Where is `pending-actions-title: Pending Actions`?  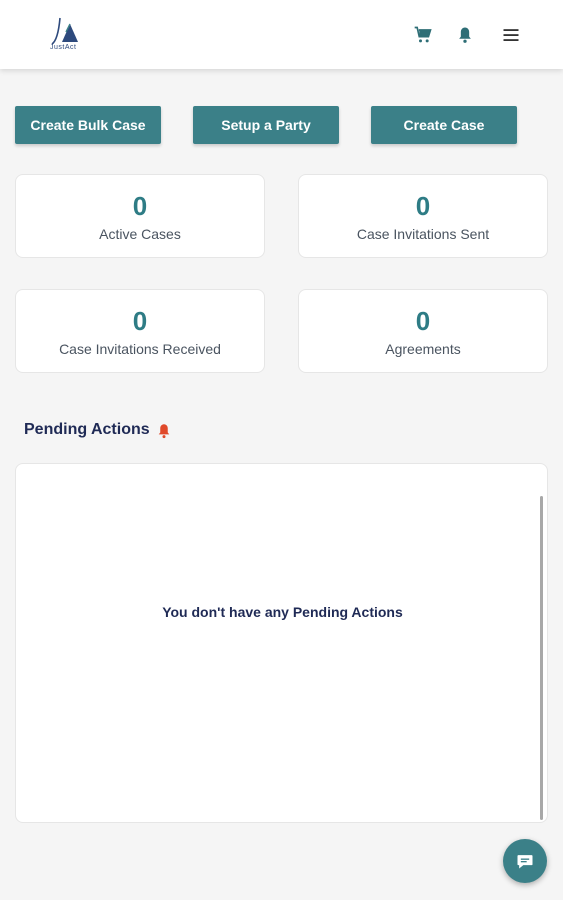
pending-actions-title: Pending Actions is located at coordinates (87, 429).